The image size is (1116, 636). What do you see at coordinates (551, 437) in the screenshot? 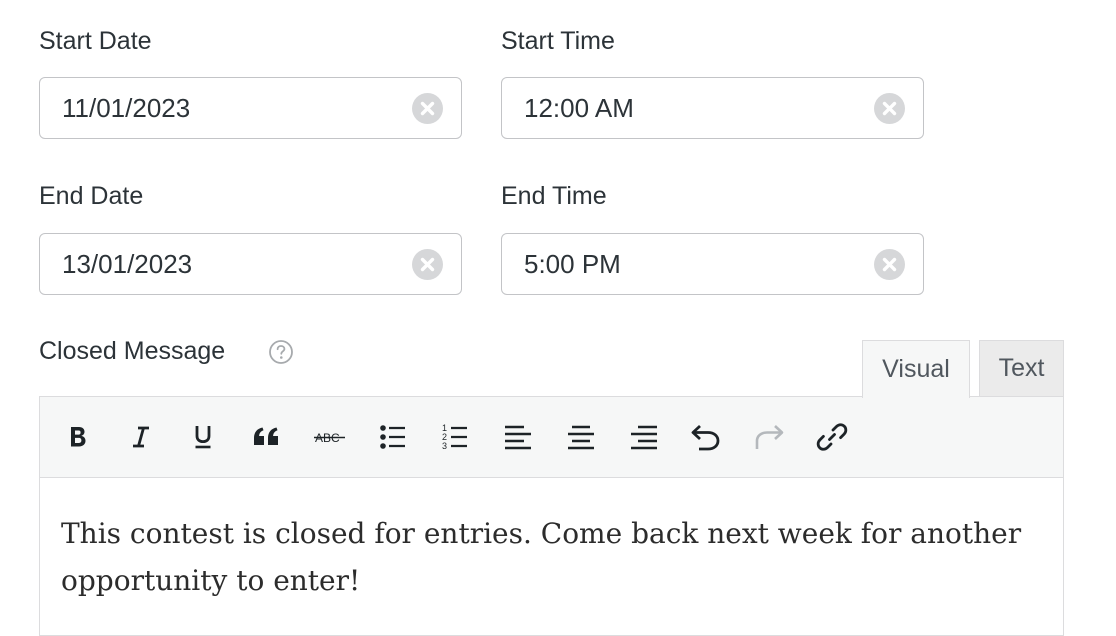
I see `editor-toolbar: ABC 123` at bounding box center [551, 437].